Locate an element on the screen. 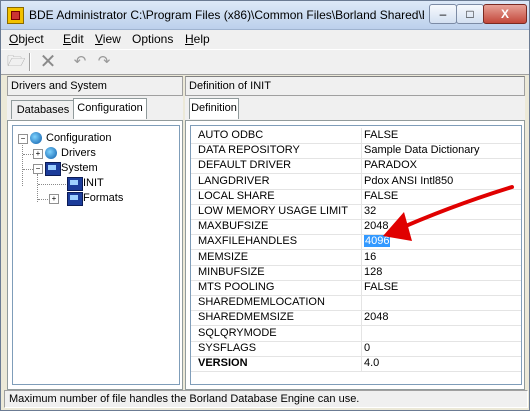 This screenshot has height=411, width=530. pane-header: Definition of INIT is located at coordinates (355, 86).